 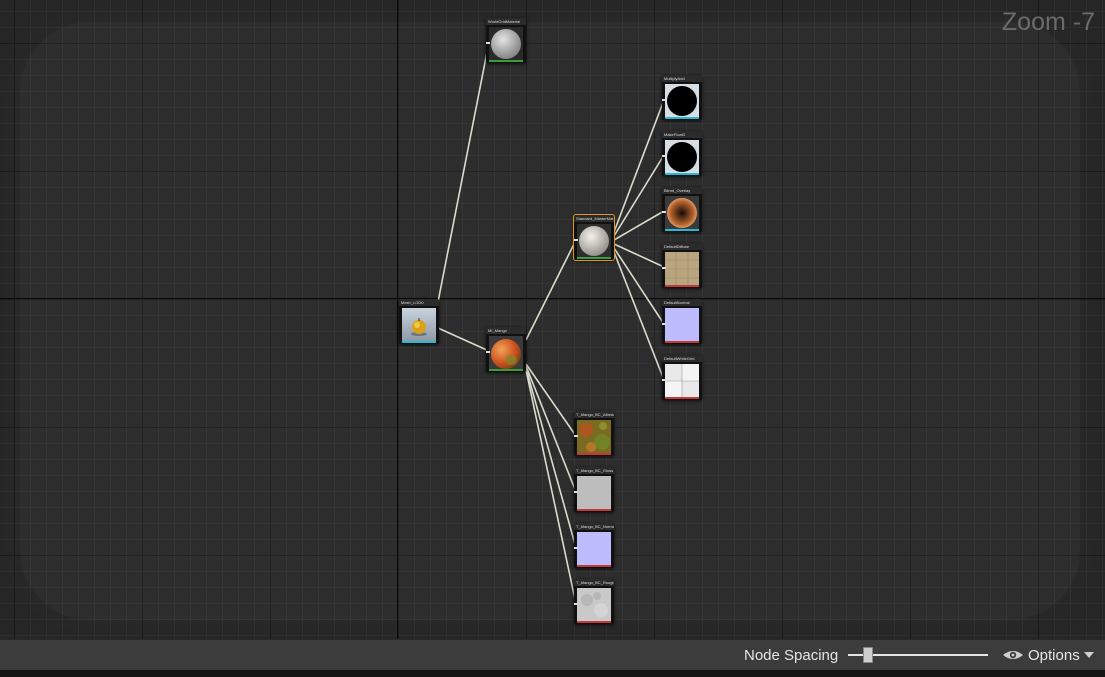 I want to click on grey-sphere-thumbnail, so click(x=506, y=44).